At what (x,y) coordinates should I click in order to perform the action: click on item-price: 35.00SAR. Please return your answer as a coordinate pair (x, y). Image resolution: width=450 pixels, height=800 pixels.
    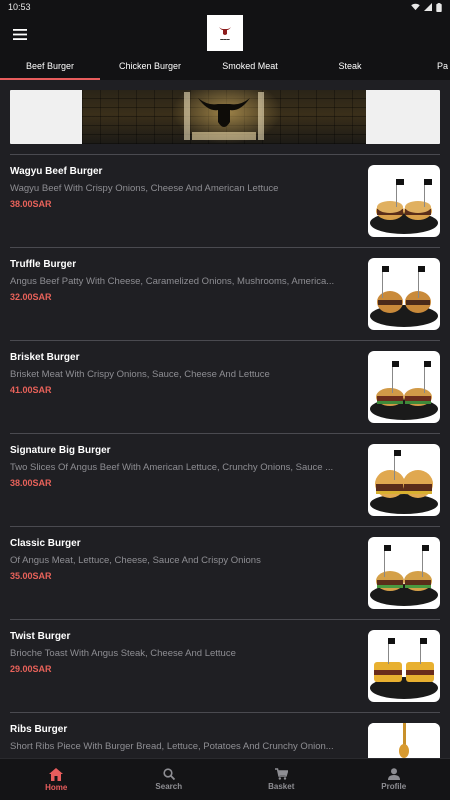
    Looking at the image, I should click on (31, 576).